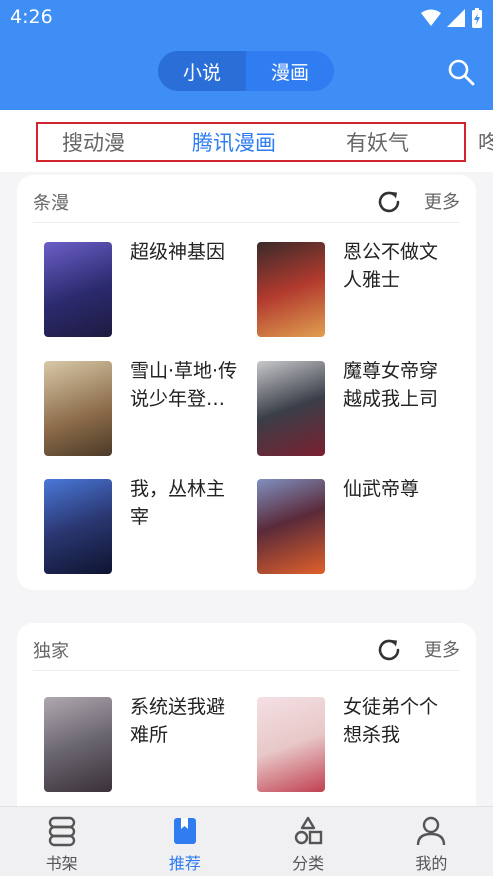 Image resolution: width=493 pixels, height=876 pixels. Describe the element at coordinates (246, 18) in the screenshot. I see `status-bar: 4:26` at that location.